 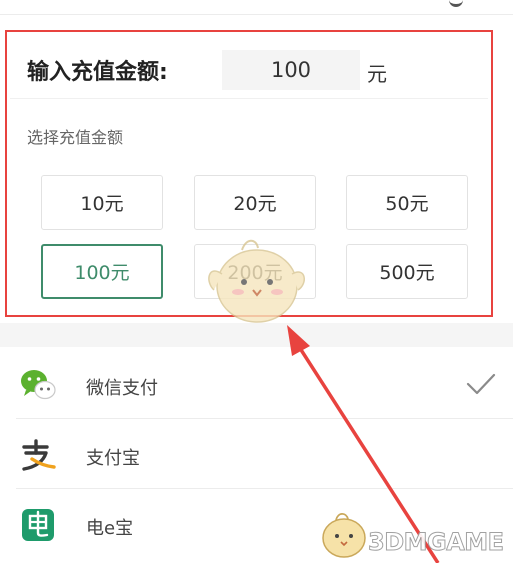 I want to click on payment-method-label: 电e宝, so click(x=110, y=528).